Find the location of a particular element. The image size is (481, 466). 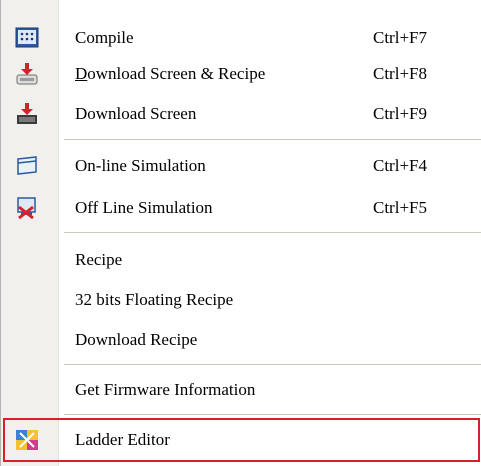

menu-item-ladder-editor: Ladder Editor is located at coordinates (241, 440).